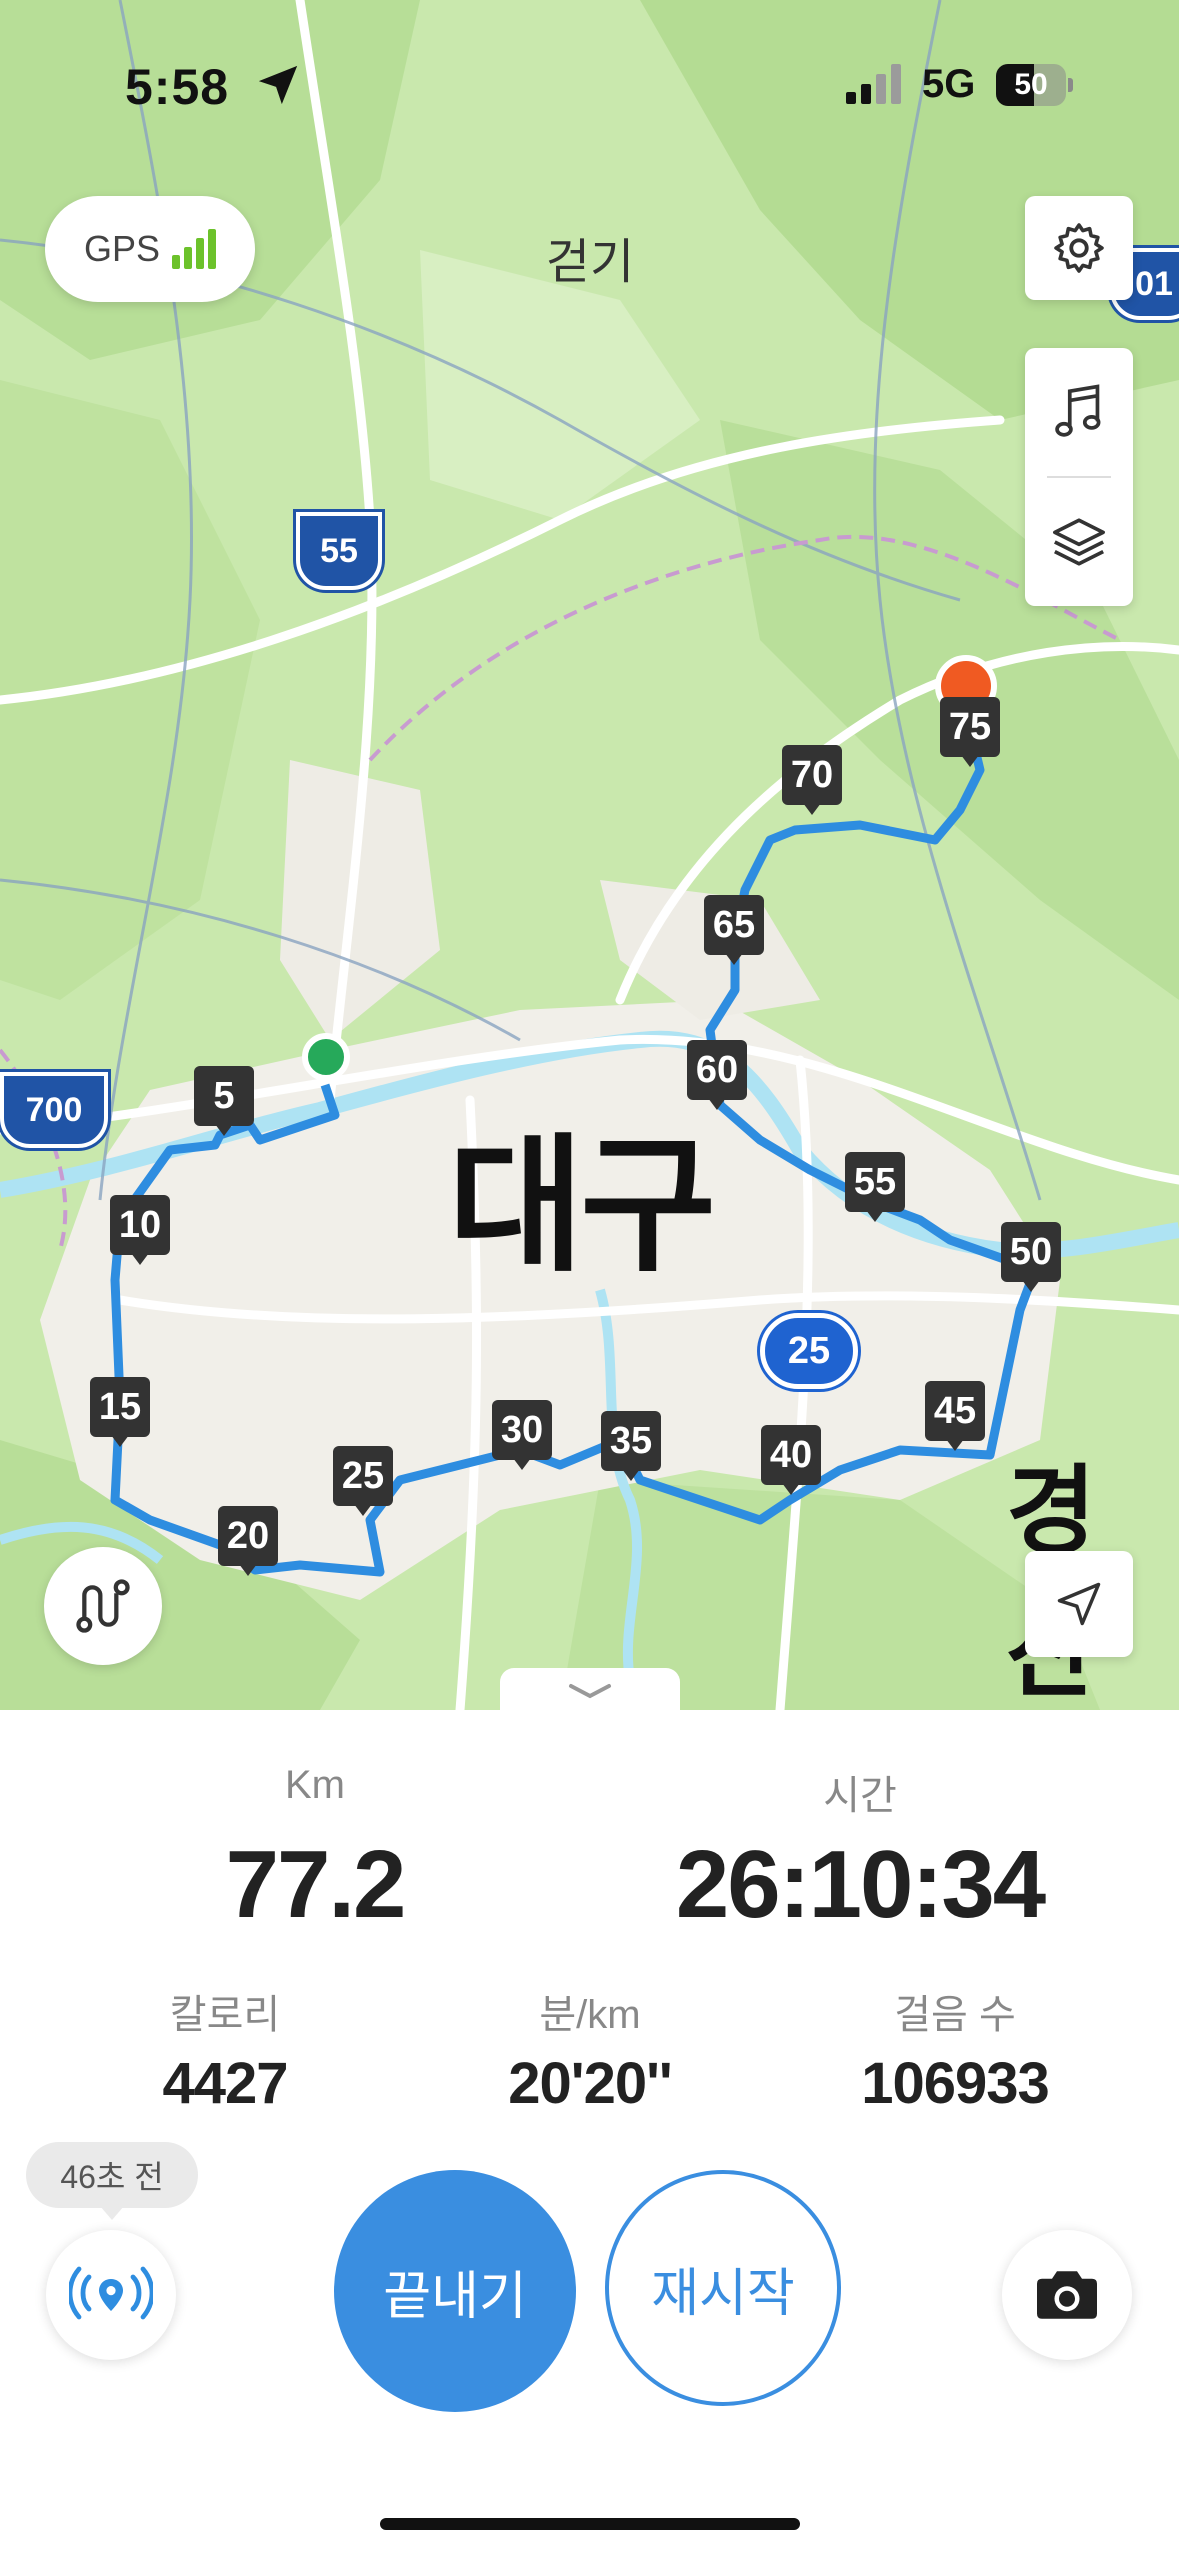  What do you see at coordinates (955, 2083) in the screenshot?
I see `steps-value: 106933` at bounding box center [955, 2083].